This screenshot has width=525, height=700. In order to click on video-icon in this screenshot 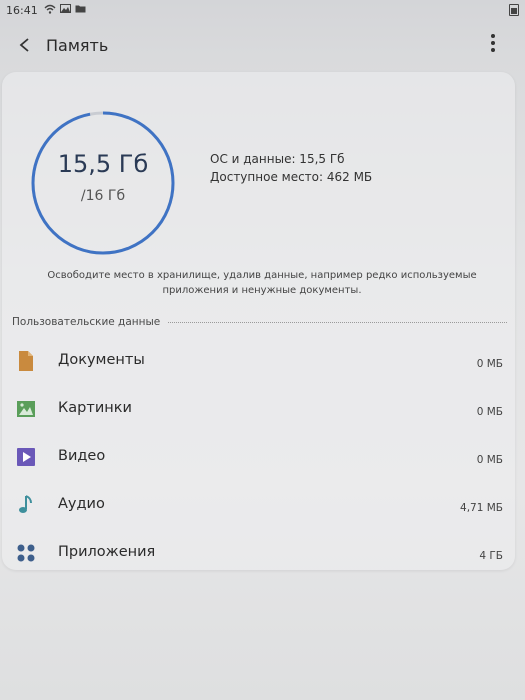, I will do `click(26, 457)`.